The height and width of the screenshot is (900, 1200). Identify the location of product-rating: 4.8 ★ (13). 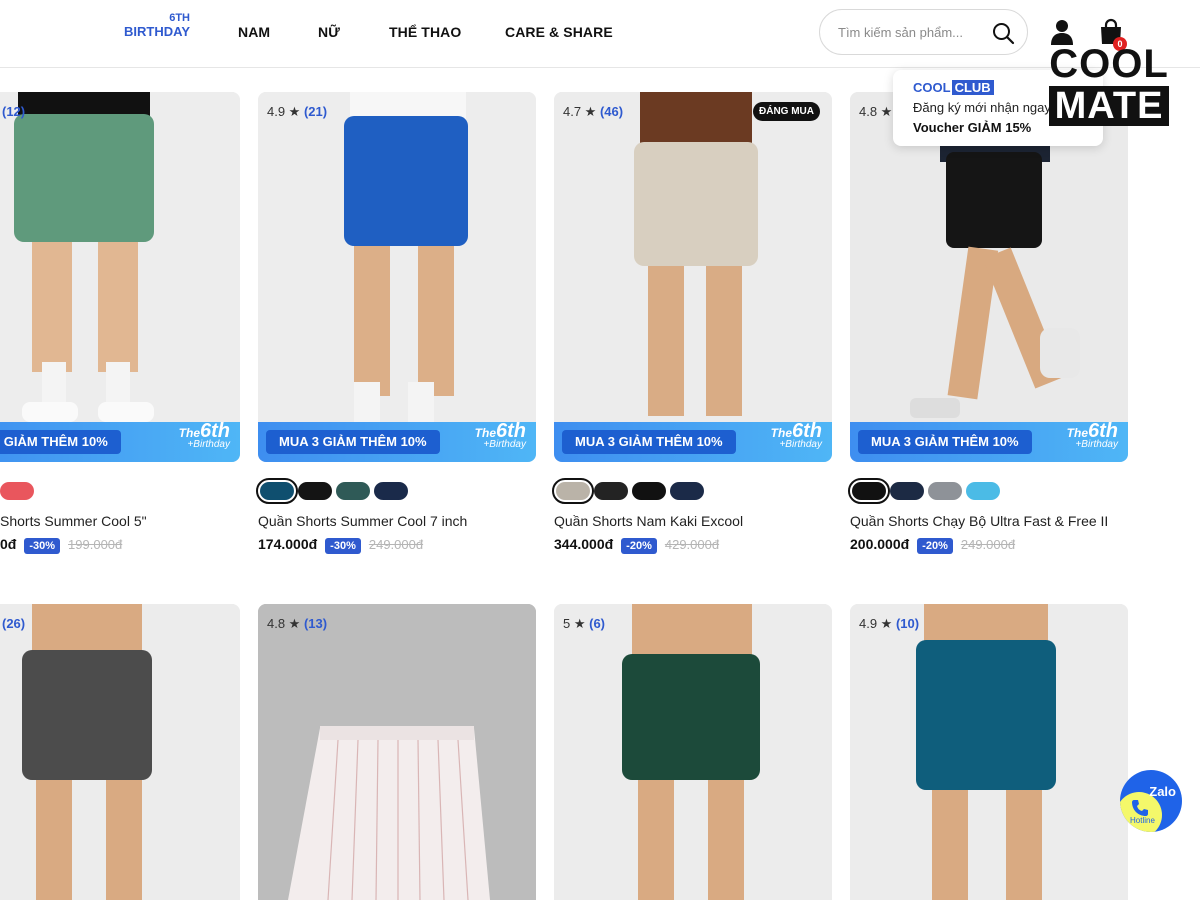
(297, 624).